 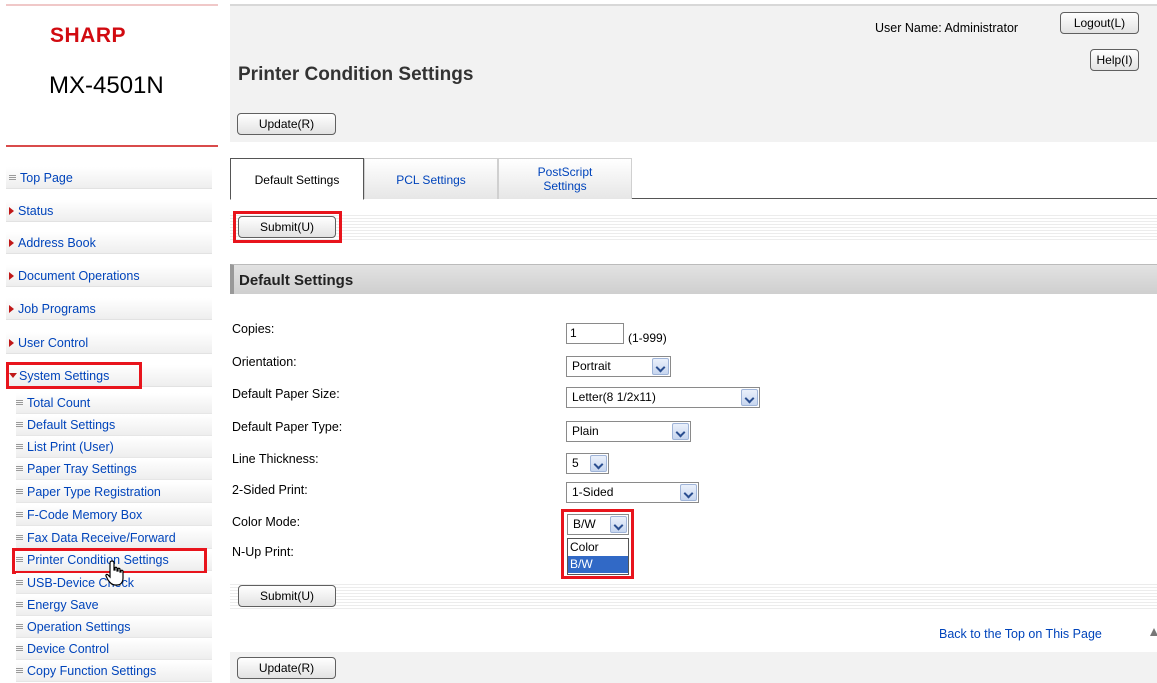 I want to click on sidebar-subitem-copy-function-settings: Copy Function Settings, so click(x=114, y=671).